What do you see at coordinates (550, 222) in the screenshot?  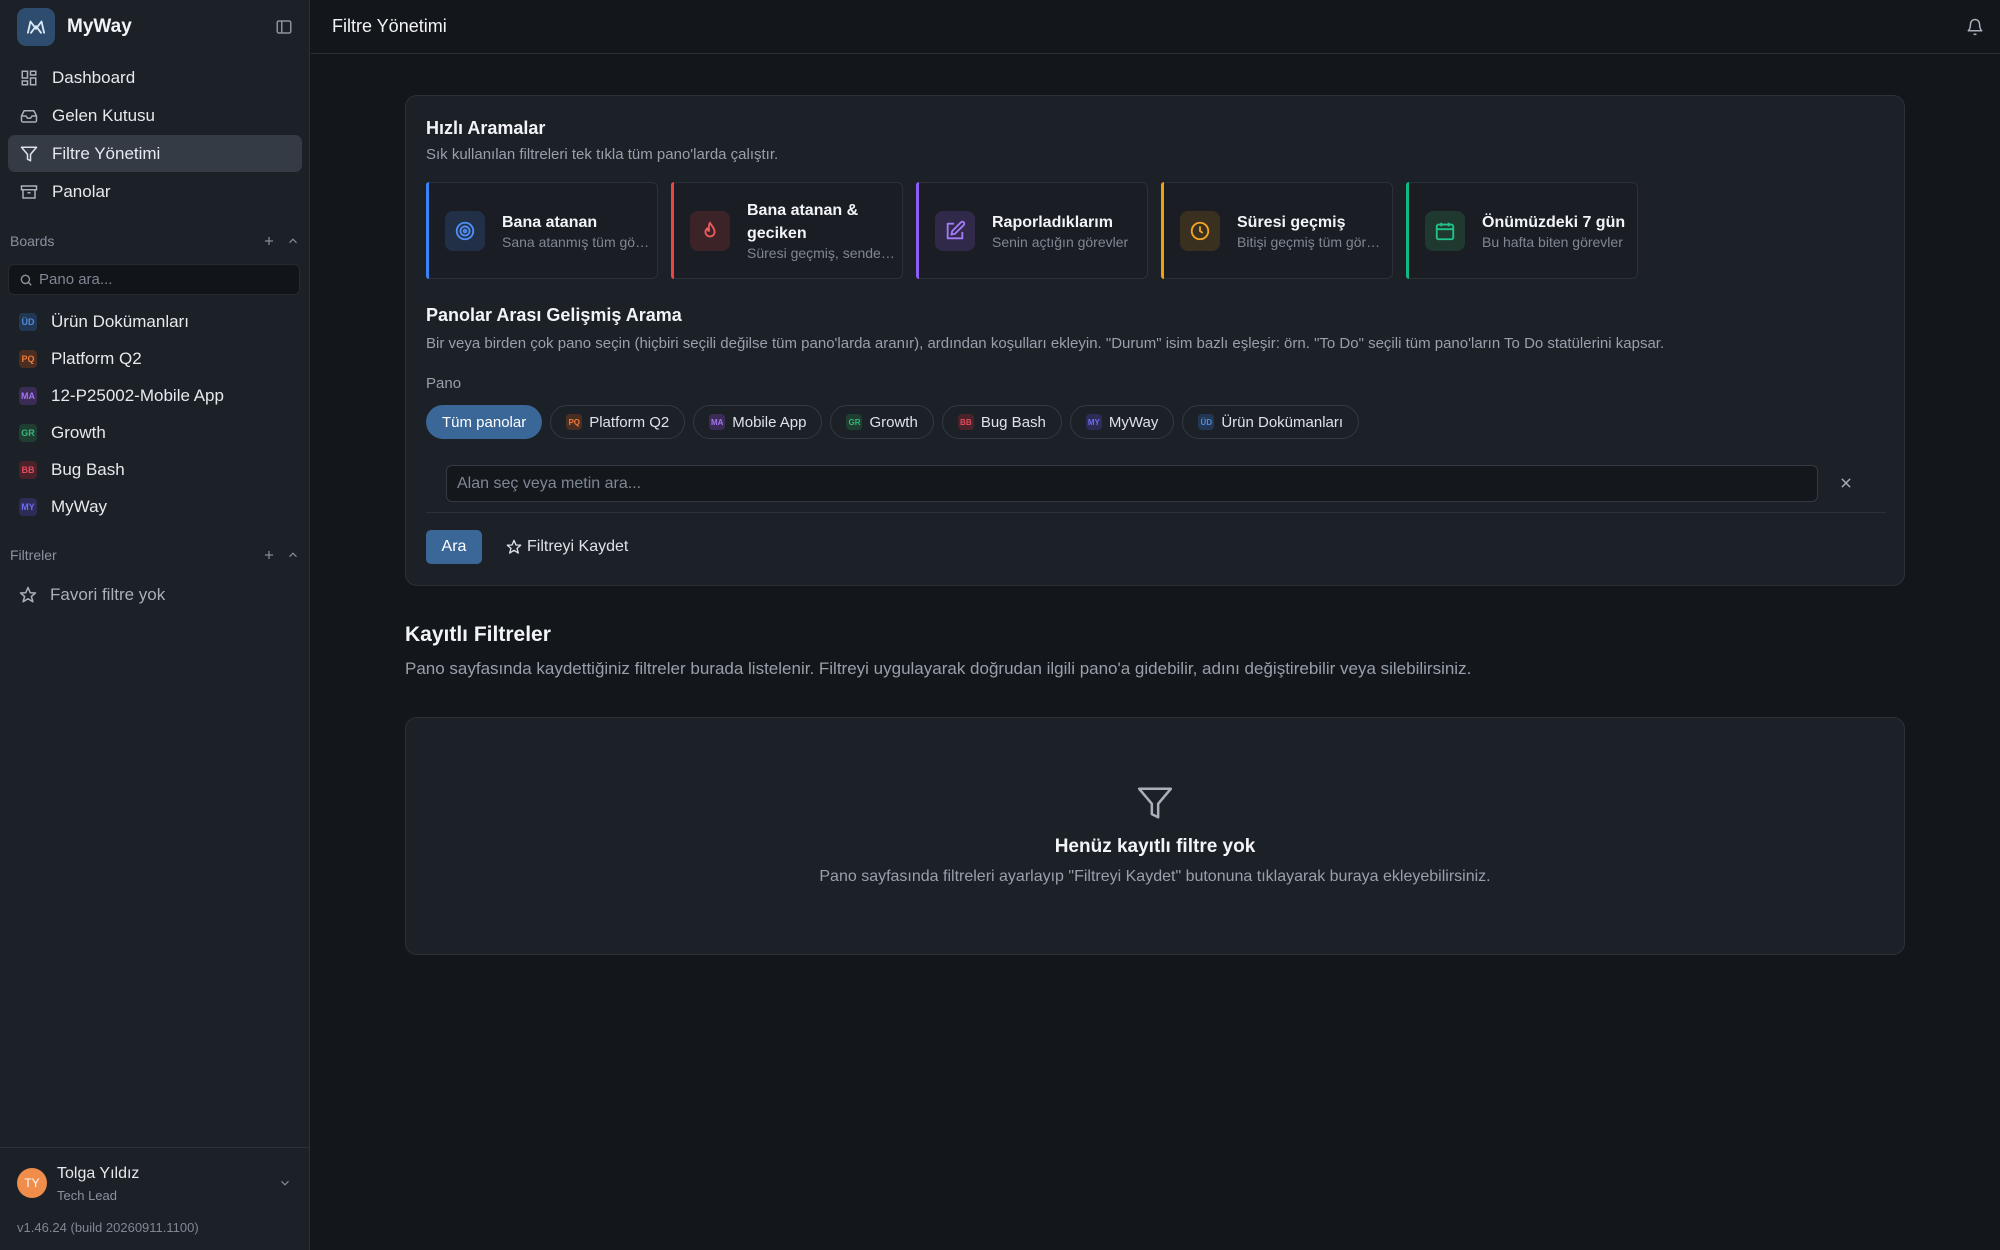 I see `quick-title: Bana atanan` at bounding box center [550, 222].